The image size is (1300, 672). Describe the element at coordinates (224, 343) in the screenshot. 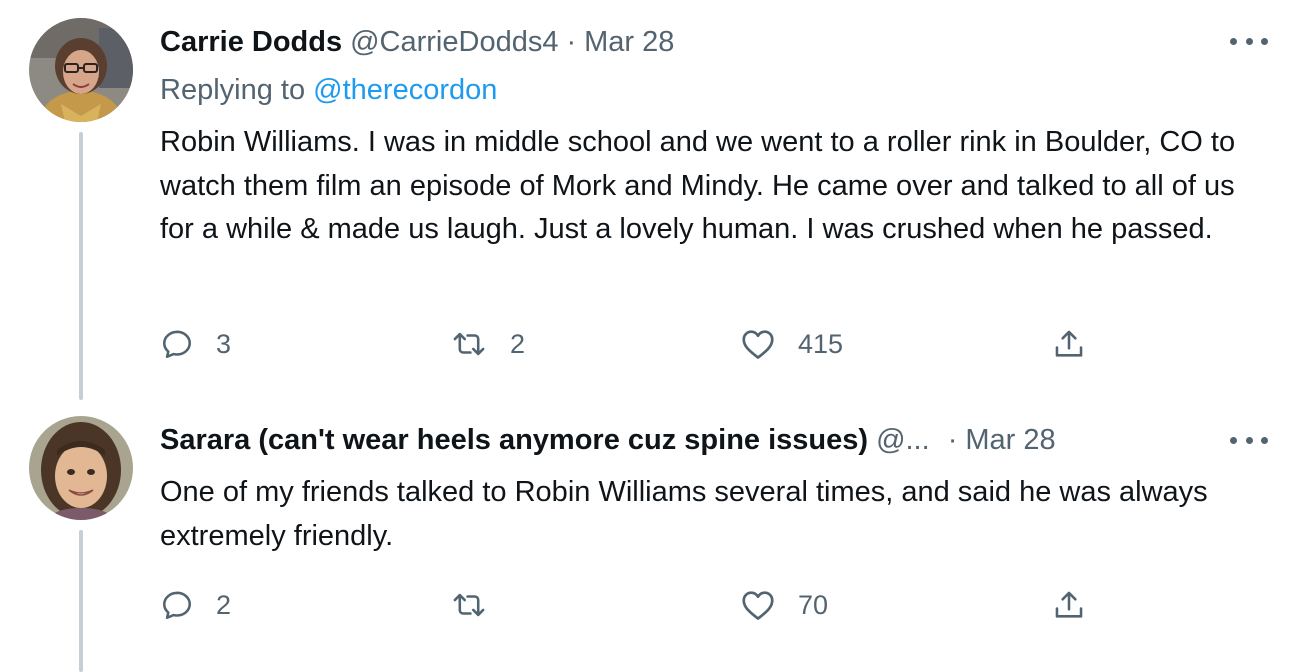

I see `reply-count: 3` at that location.